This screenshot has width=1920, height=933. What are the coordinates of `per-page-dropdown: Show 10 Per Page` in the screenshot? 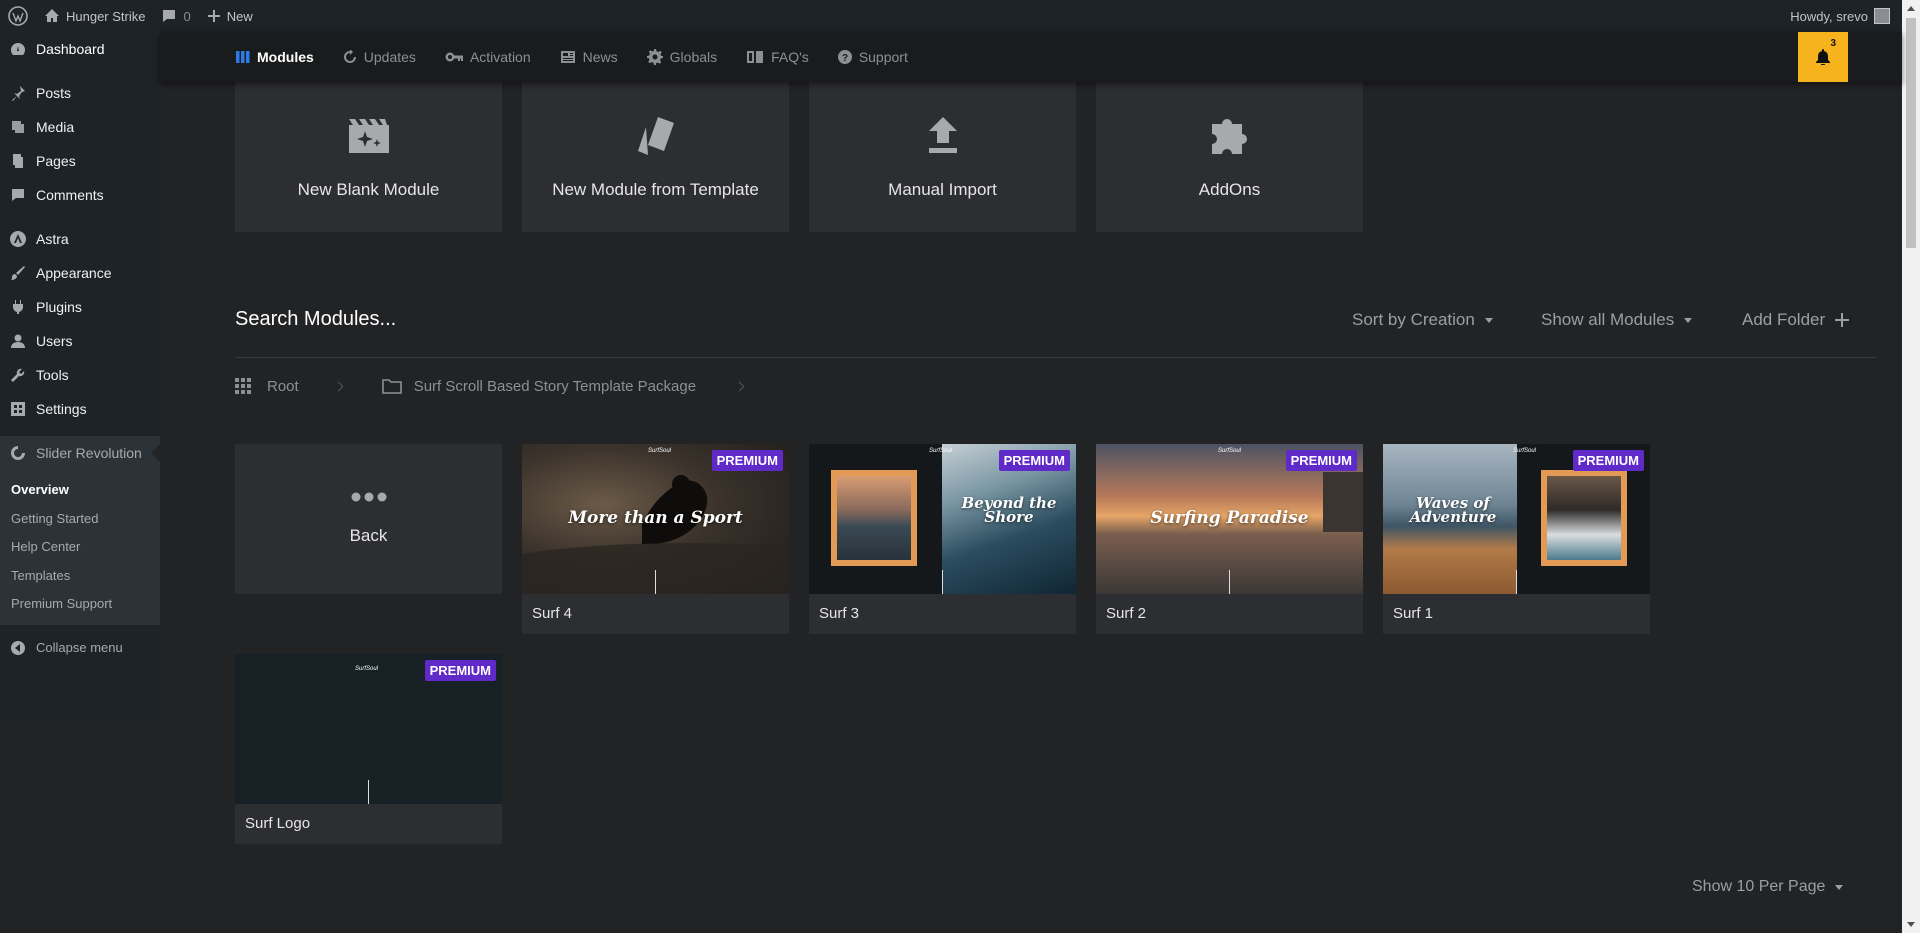 It's located at (1768, 887).